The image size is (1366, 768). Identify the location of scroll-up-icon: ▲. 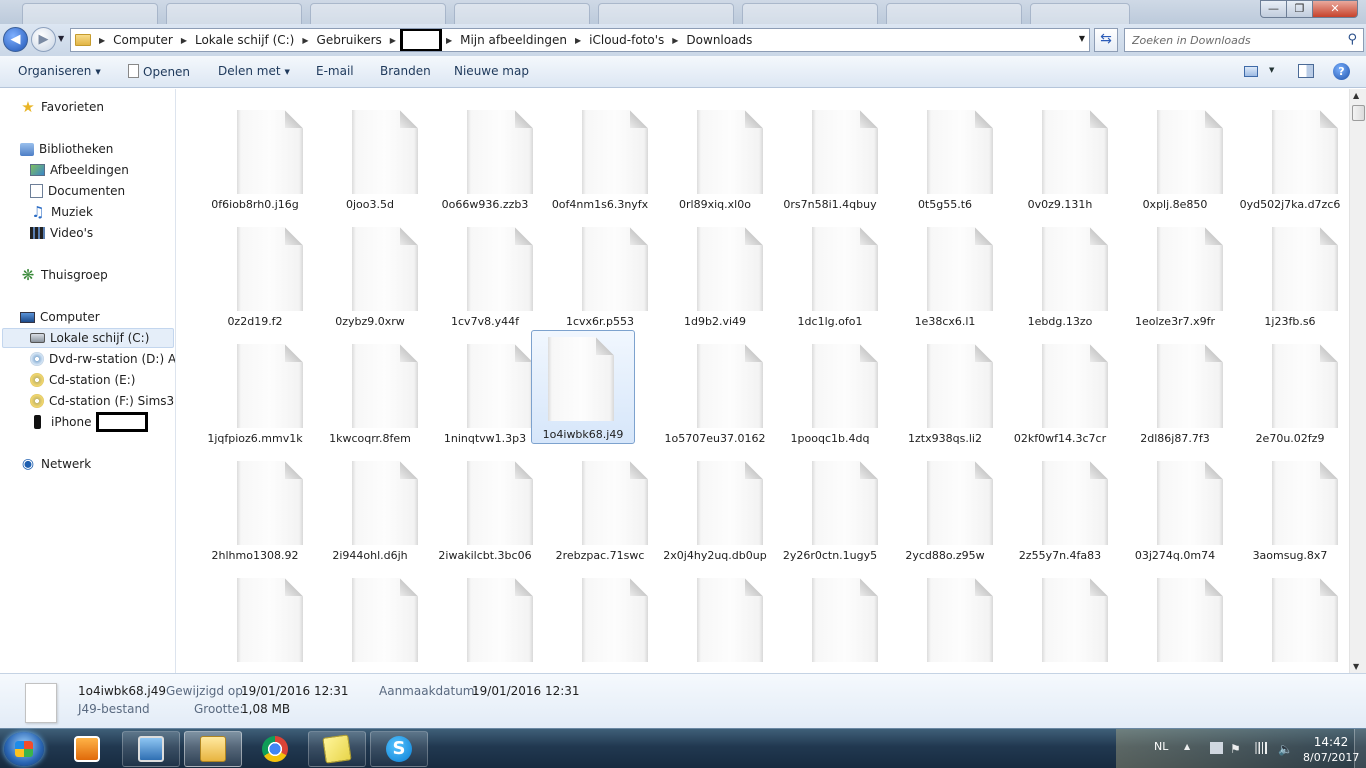
(1356, 95).